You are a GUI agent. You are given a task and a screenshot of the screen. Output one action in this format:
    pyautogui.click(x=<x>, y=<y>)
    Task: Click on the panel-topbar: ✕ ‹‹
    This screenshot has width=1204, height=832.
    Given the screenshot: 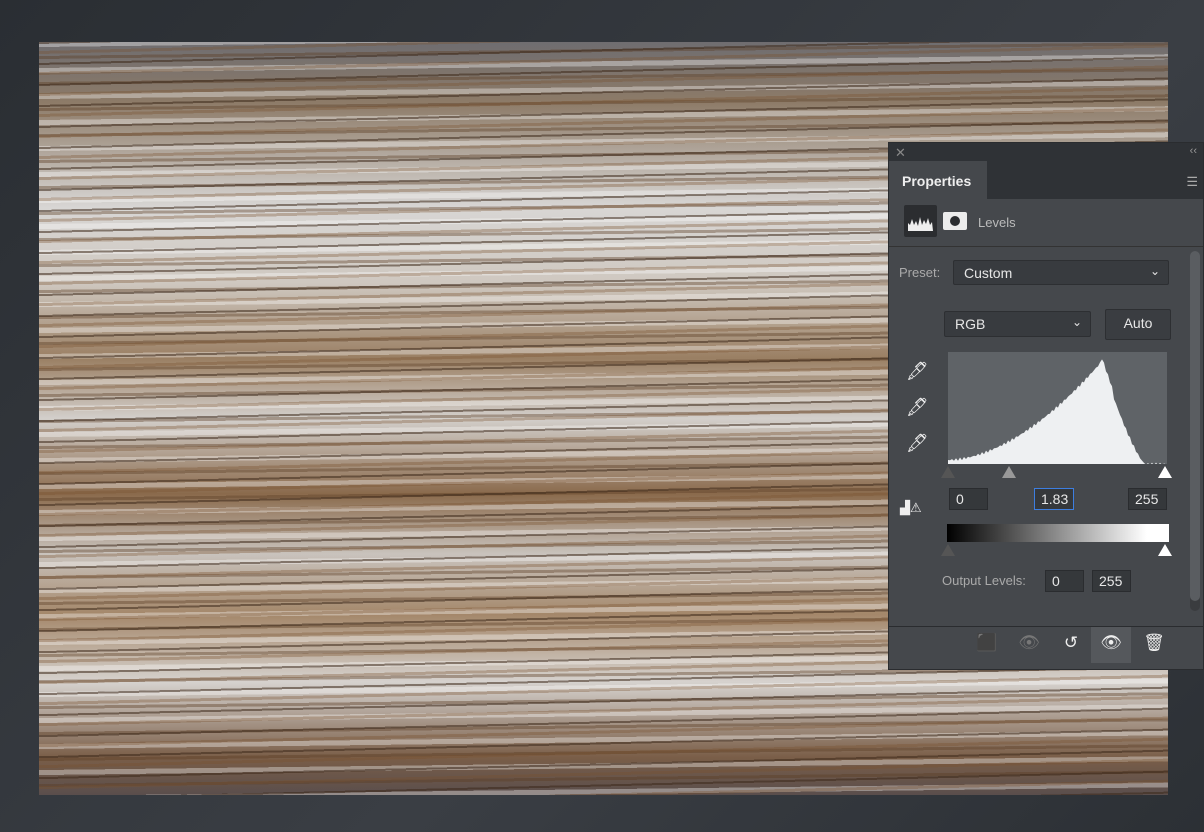 What is the action you would take?
    pyautogui.click(x=1046, y=152)
    